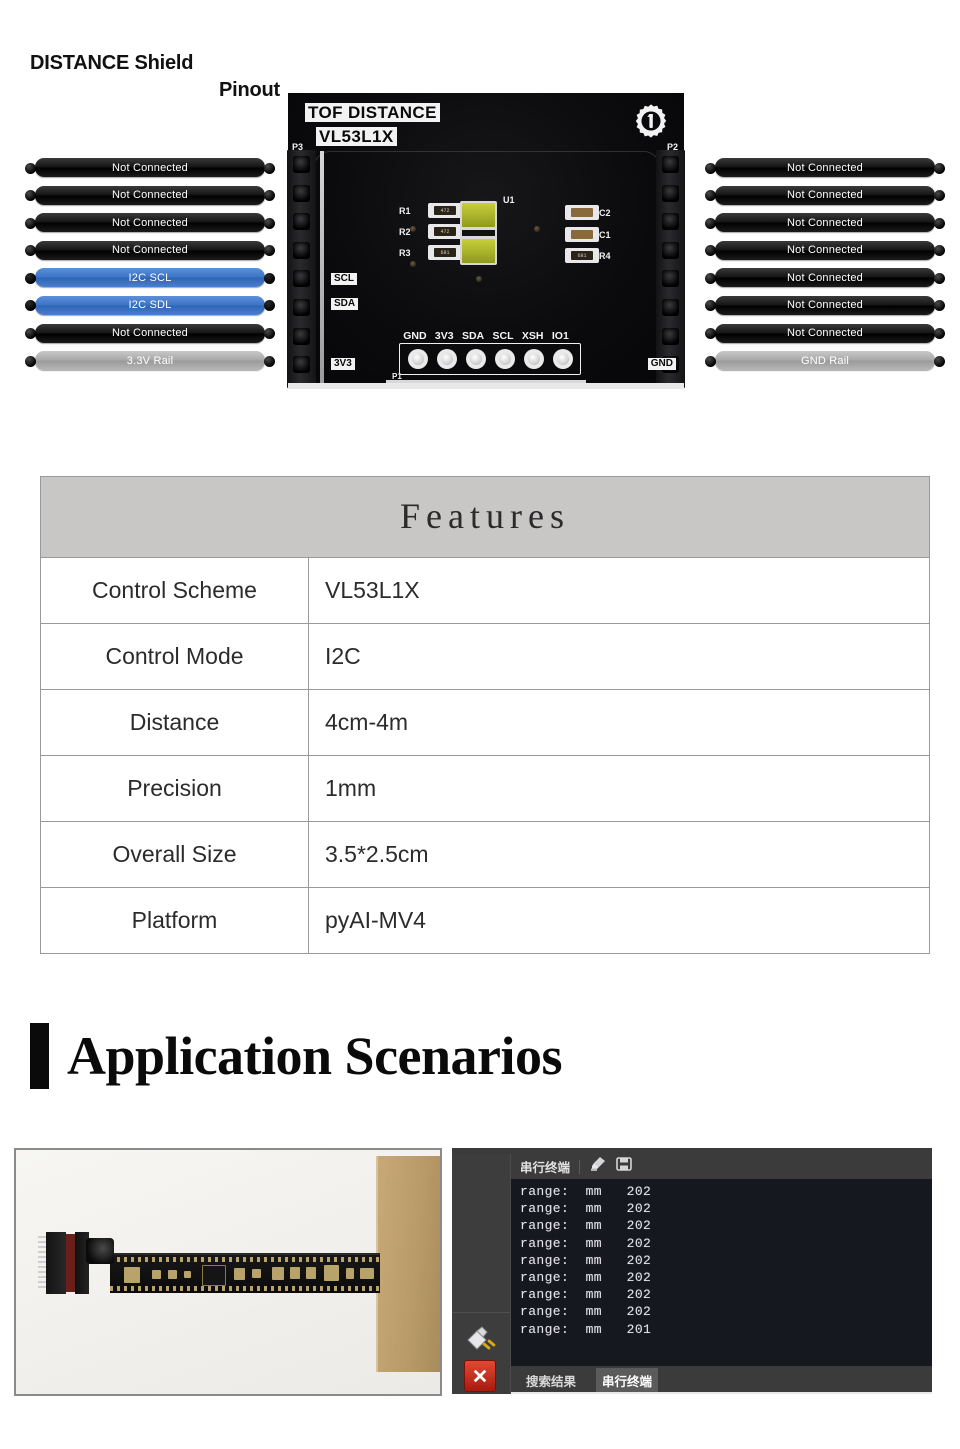 The height and width of the screenshot is (1449, 960). I want to click on pcb-label-gnd: GND, so click(661, 364).